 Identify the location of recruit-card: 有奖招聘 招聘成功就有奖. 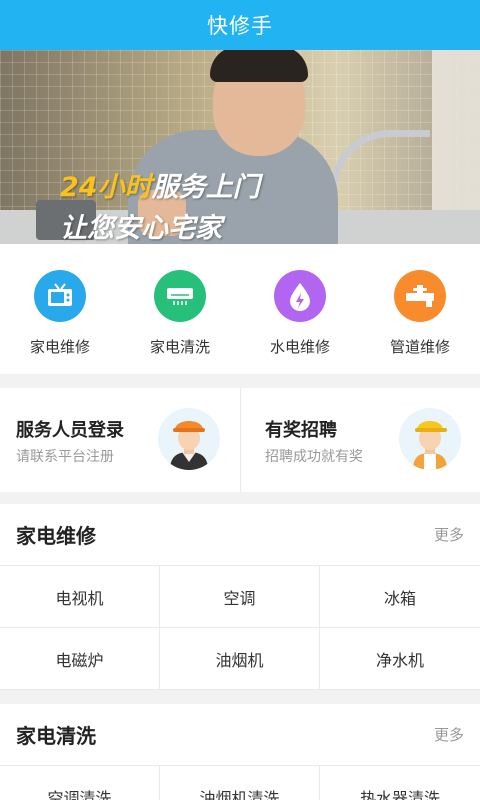
(360, 440).